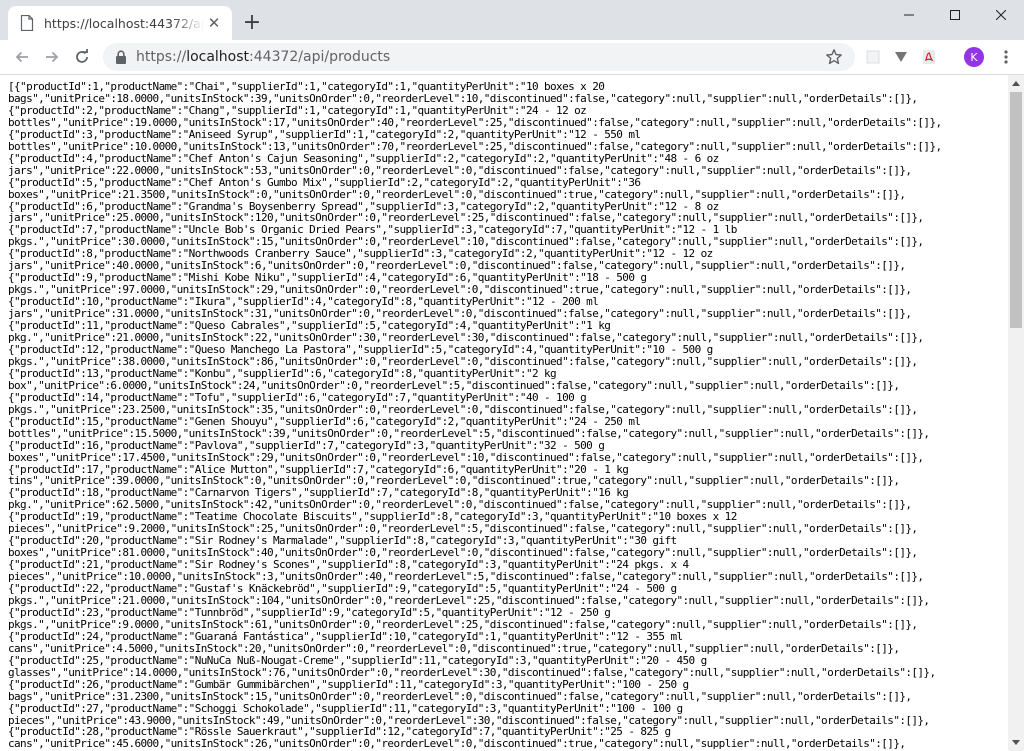 The image size is (1024, 751). Describe the element at coordinates (873, 57) in the screenshot. I see `extension-square-icon` at that location.